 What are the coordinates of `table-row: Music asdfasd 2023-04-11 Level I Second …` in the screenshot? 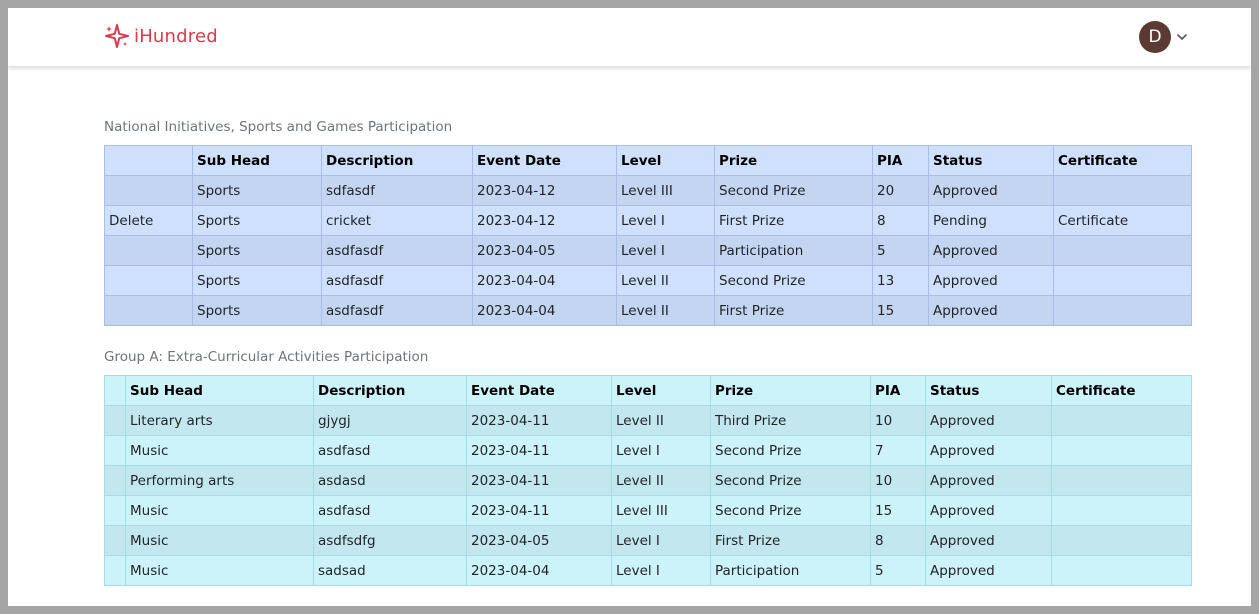 It's located at (648, 450).